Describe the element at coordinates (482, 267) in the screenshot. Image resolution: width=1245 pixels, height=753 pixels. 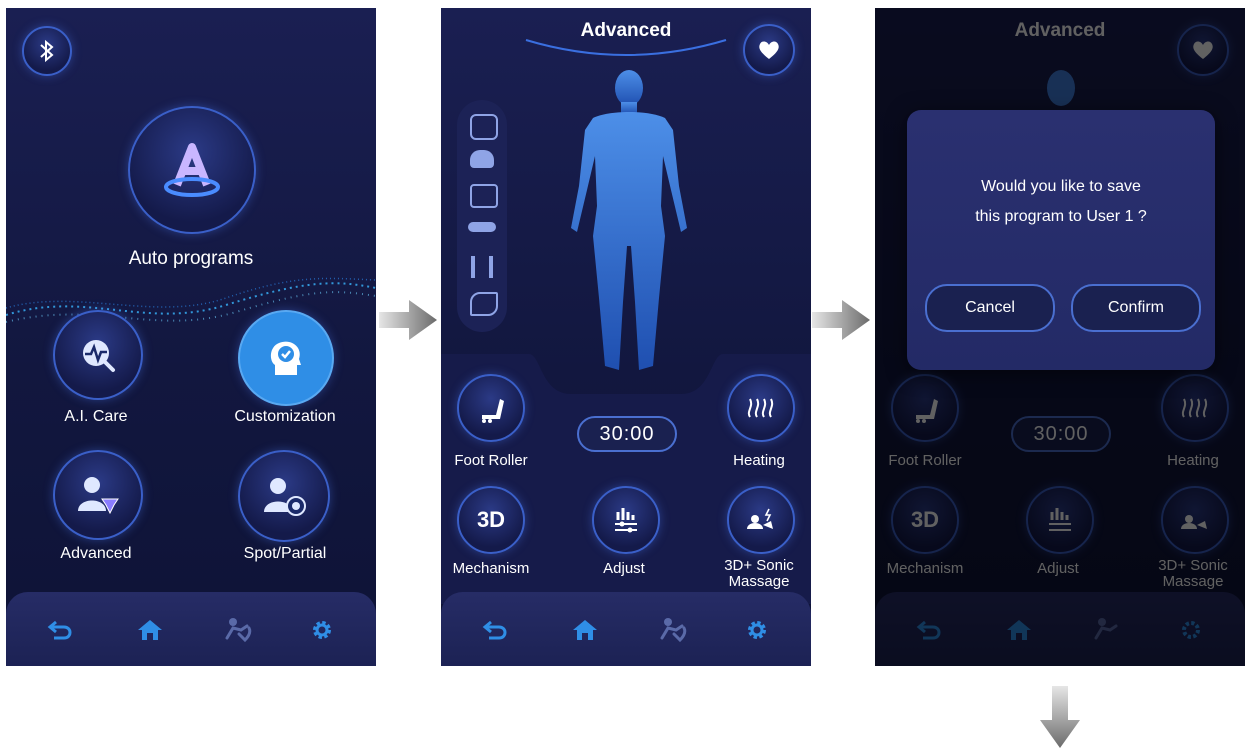
I see `body-part-legs-icon` at that location.